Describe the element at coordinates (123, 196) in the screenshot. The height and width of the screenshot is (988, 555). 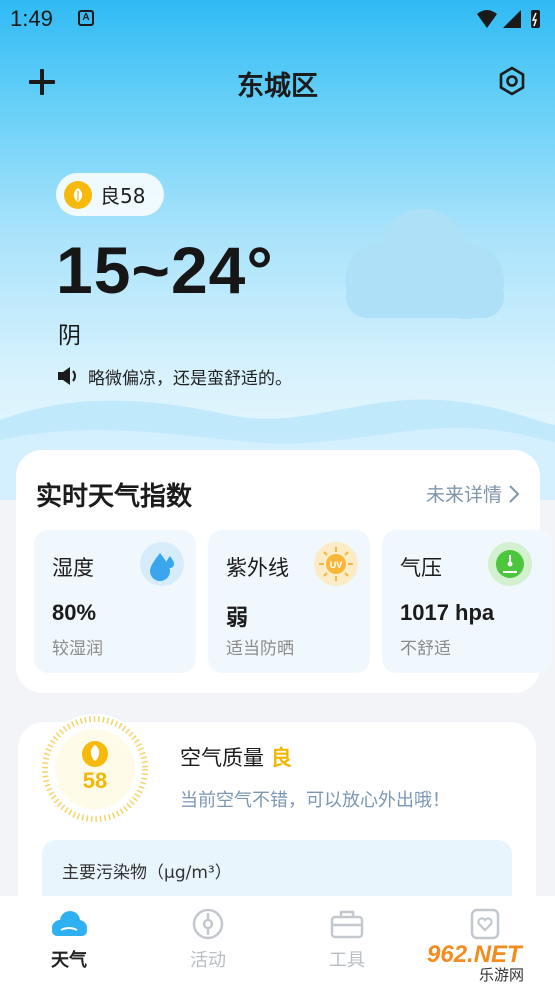
I see `aqi-pill-text: 良58` at that location.